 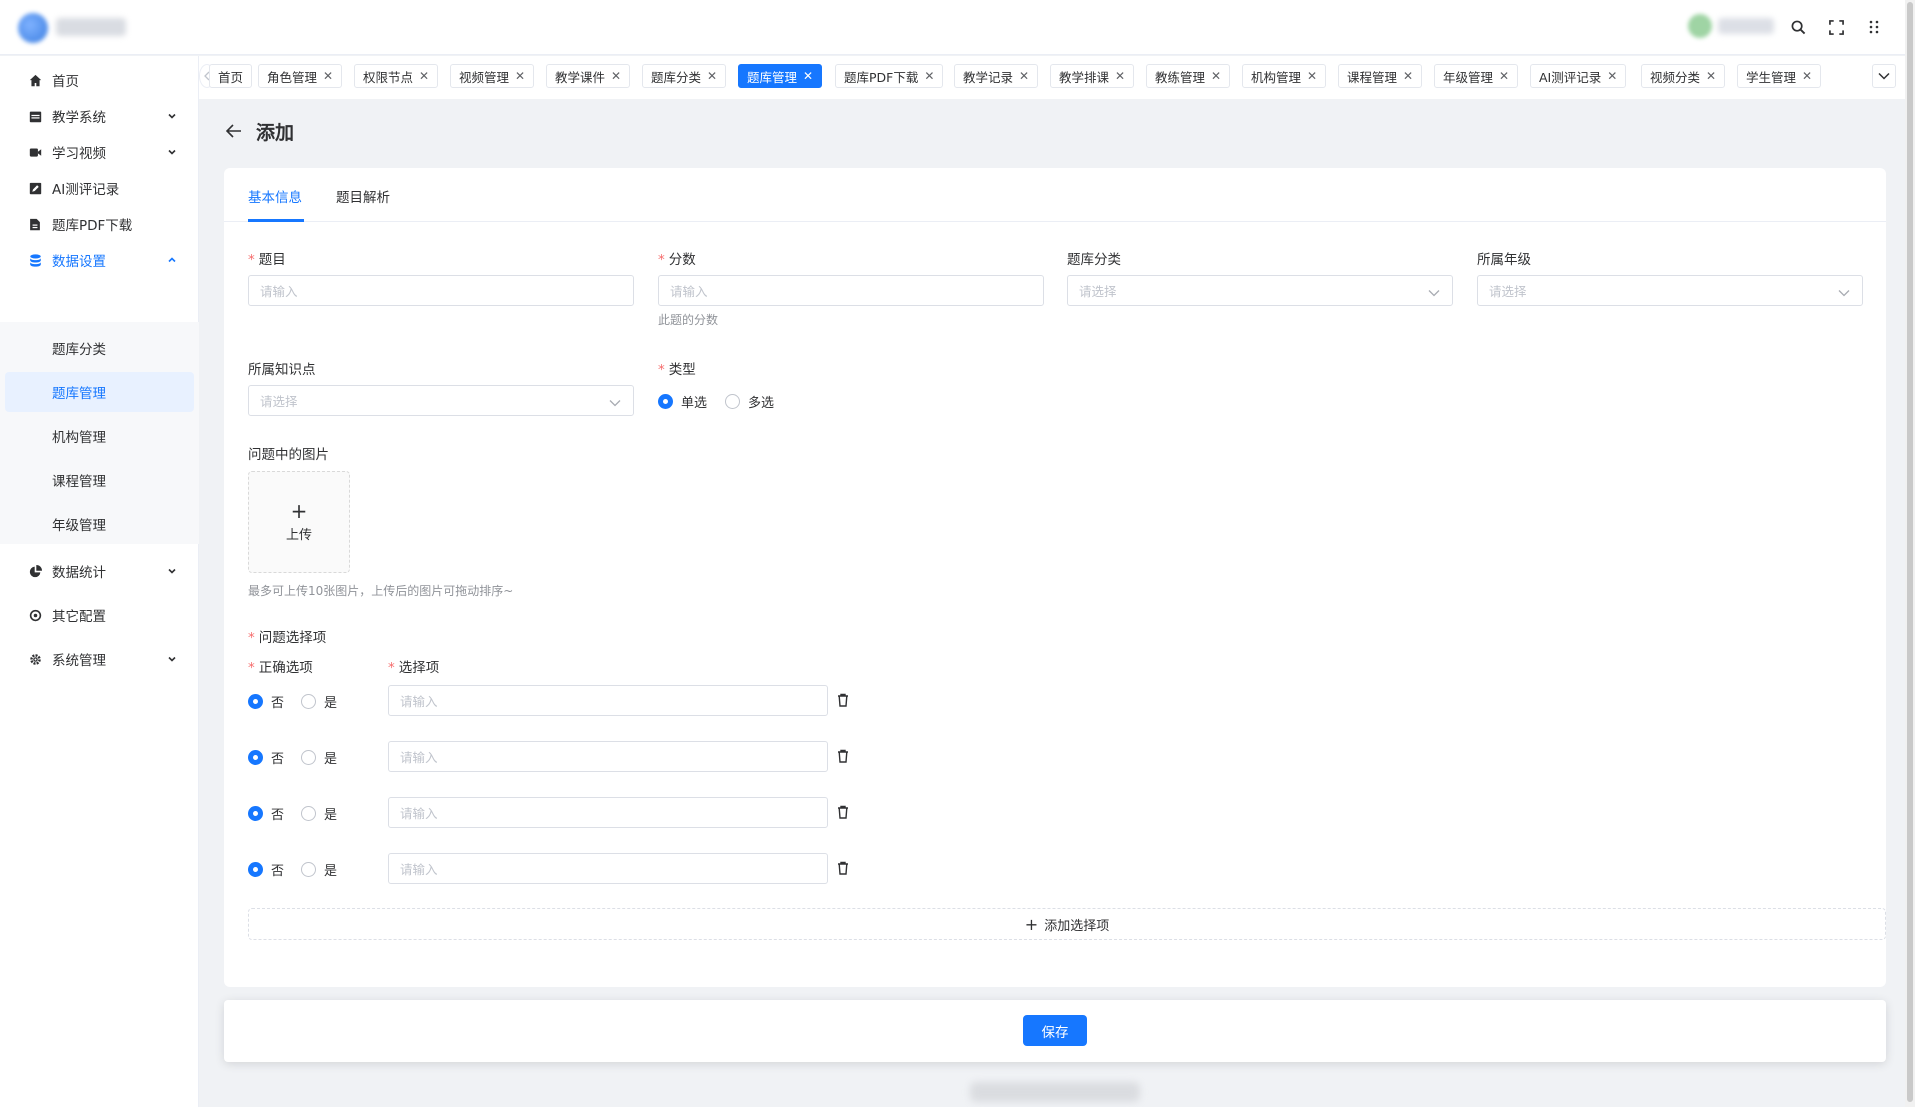 What do you see at coordinates (319, 757) in the screenshot?
I see `option-2-yes-radio: 是` at bounding box center [319, 757].